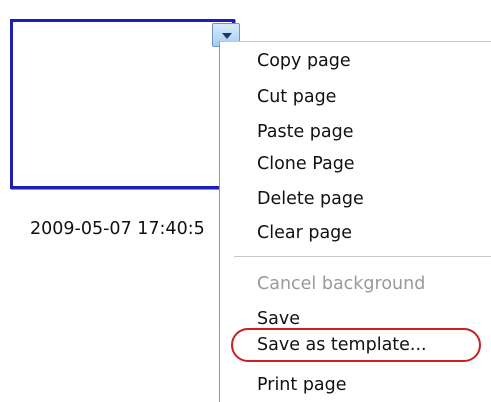  I want to click on menu-item-save: Save, so click(278, 319).